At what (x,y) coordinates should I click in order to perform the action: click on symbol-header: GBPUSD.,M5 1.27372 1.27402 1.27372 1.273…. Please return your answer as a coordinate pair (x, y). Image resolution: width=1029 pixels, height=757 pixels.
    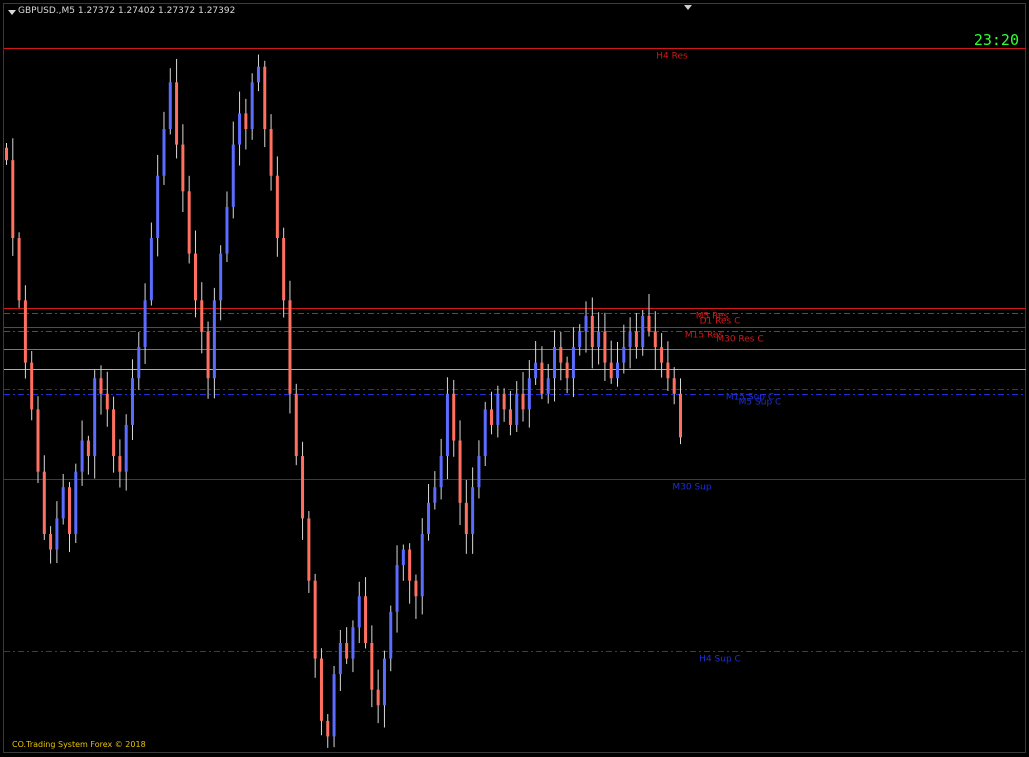
    Looking at the image, I should click on (127, 11).